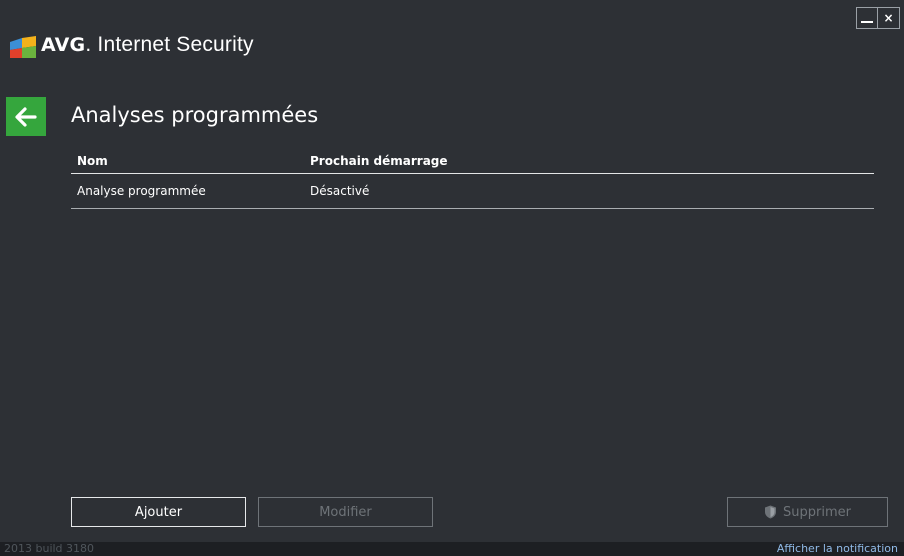 The height and width of the screenshot is (556, 904). I want to click on arrow-left-icon, so click(26, 116).